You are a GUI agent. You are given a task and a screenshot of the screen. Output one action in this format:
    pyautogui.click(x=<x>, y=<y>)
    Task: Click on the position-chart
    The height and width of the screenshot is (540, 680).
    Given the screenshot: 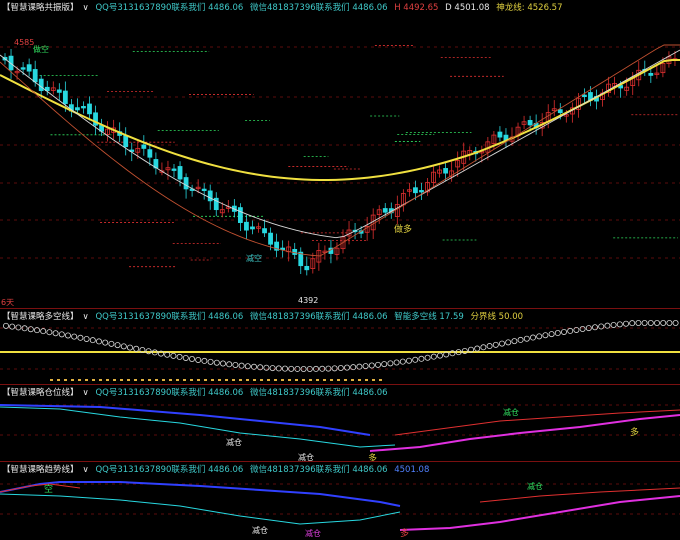 What is the action you would take?
    pyautogui.click(x=340, y=423)
    